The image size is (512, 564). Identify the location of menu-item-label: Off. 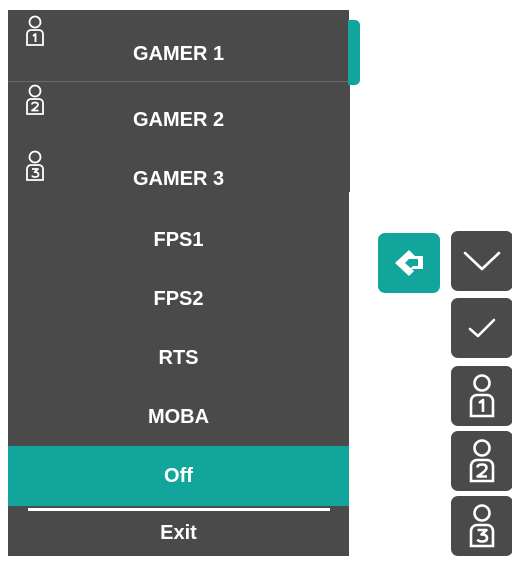
(178, 475).